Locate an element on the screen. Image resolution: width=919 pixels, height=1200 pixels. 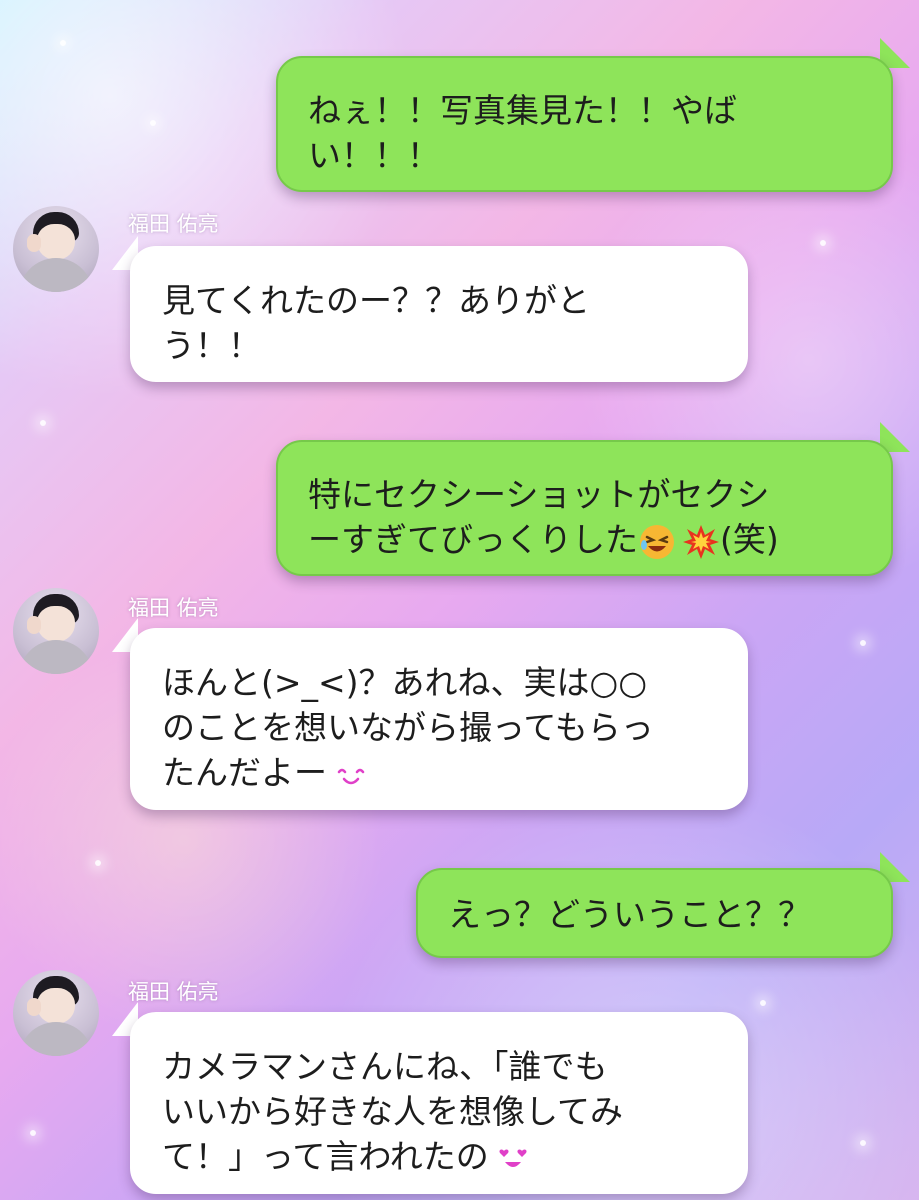
message-text: いいから好きな人を想像してみ is located at coordinates (393, 1111).